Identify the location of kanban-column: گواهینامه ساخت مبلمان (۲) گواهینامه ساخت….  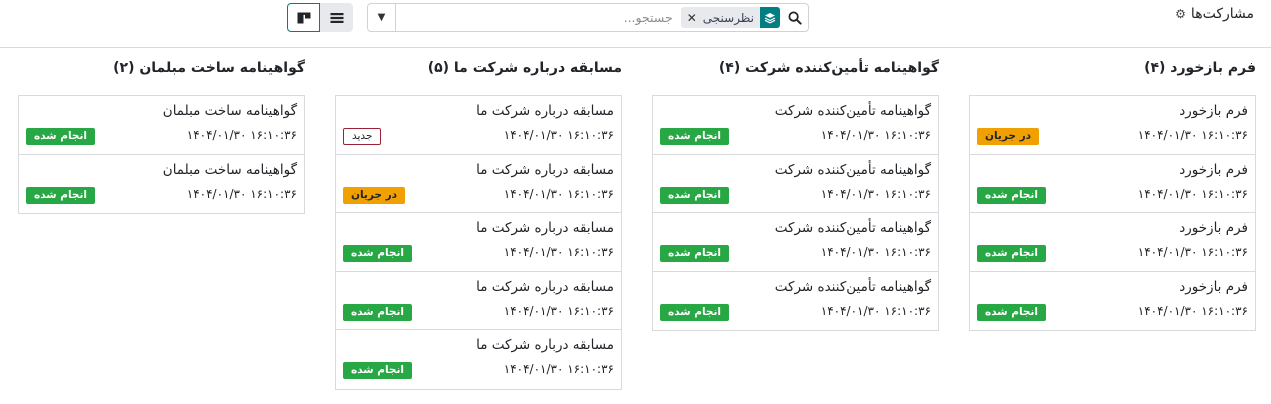
(161, 137).